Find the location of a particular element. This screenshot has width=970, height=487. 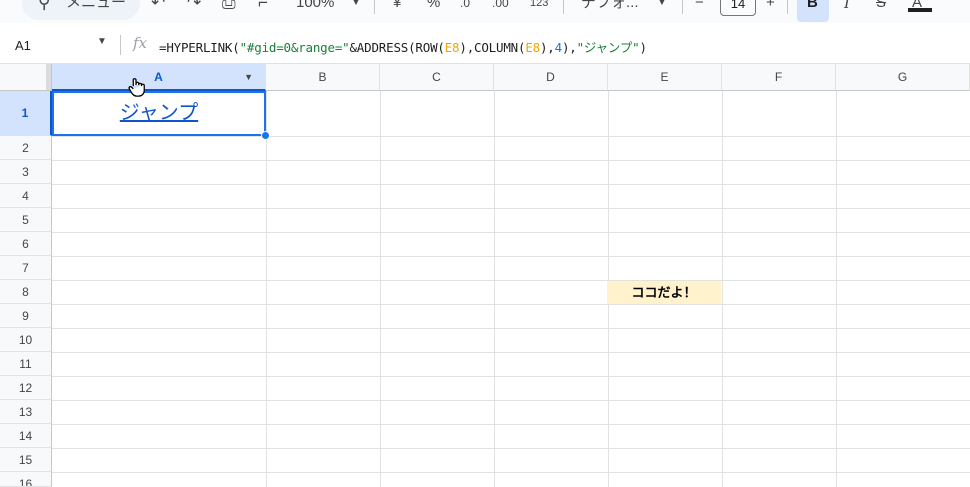

row-header-11: 11 is located at coordinates (26, 364).